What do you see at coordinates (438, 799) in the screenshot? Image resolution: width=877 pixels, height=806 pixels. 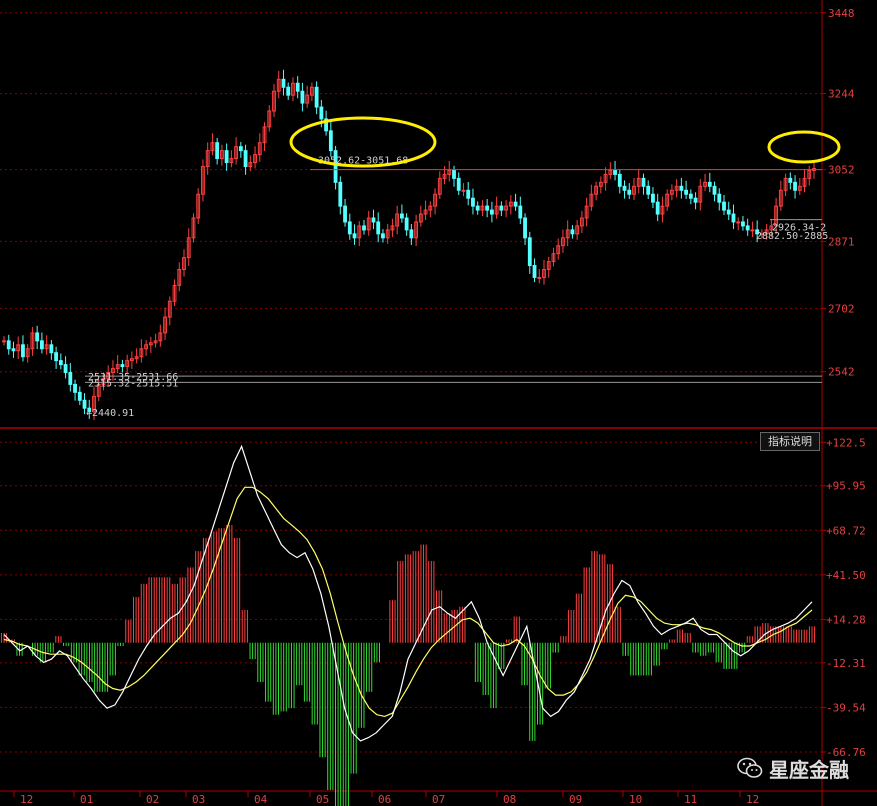 I see `x-tick-label: 07` at bounding box center [438, 799].